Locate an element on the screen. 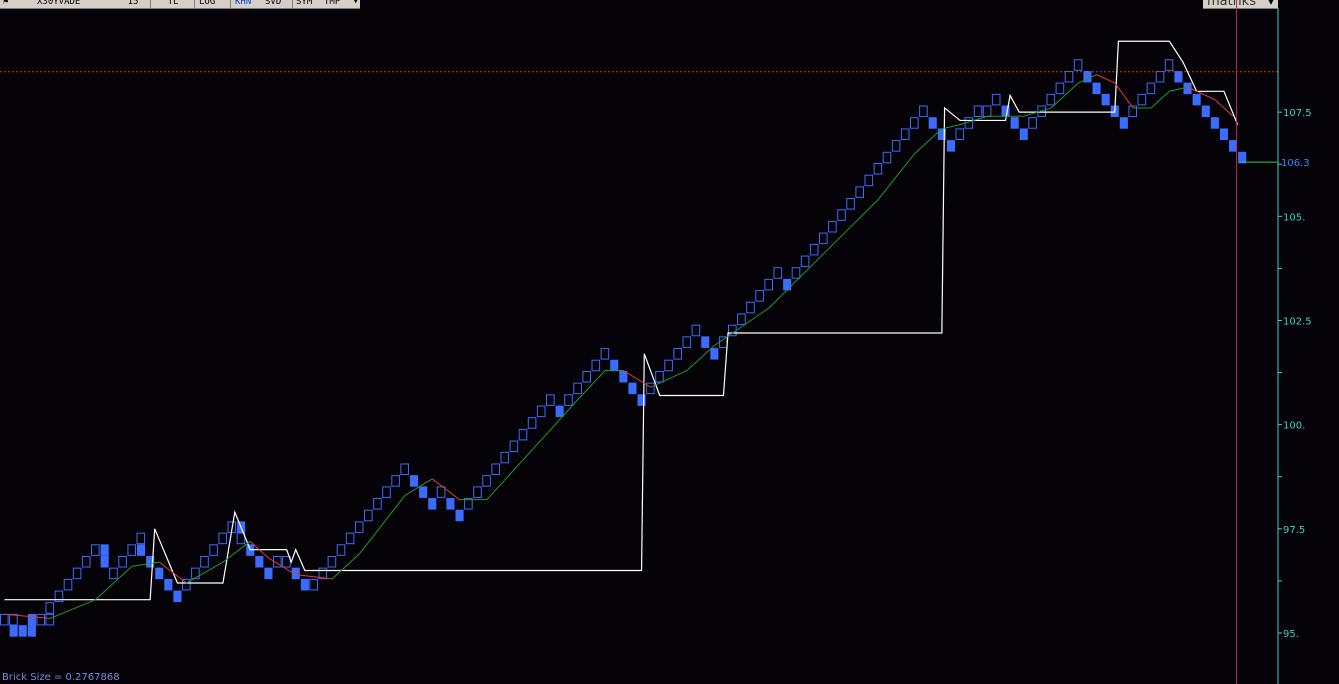 The height and width of the screenshot is (684, 1339). axis-tick-label: 107.5 is located at coordinates (1297, 113).